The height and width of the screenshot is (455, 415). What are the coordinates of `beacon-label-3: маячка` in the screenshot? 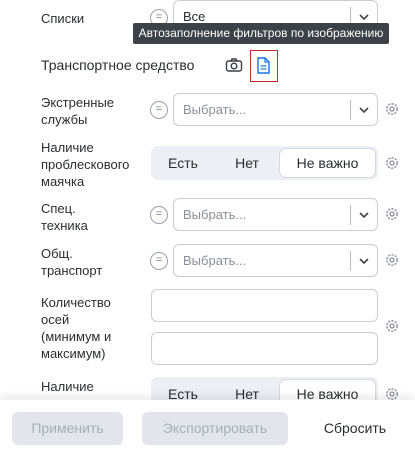 It's located at (63, 181).